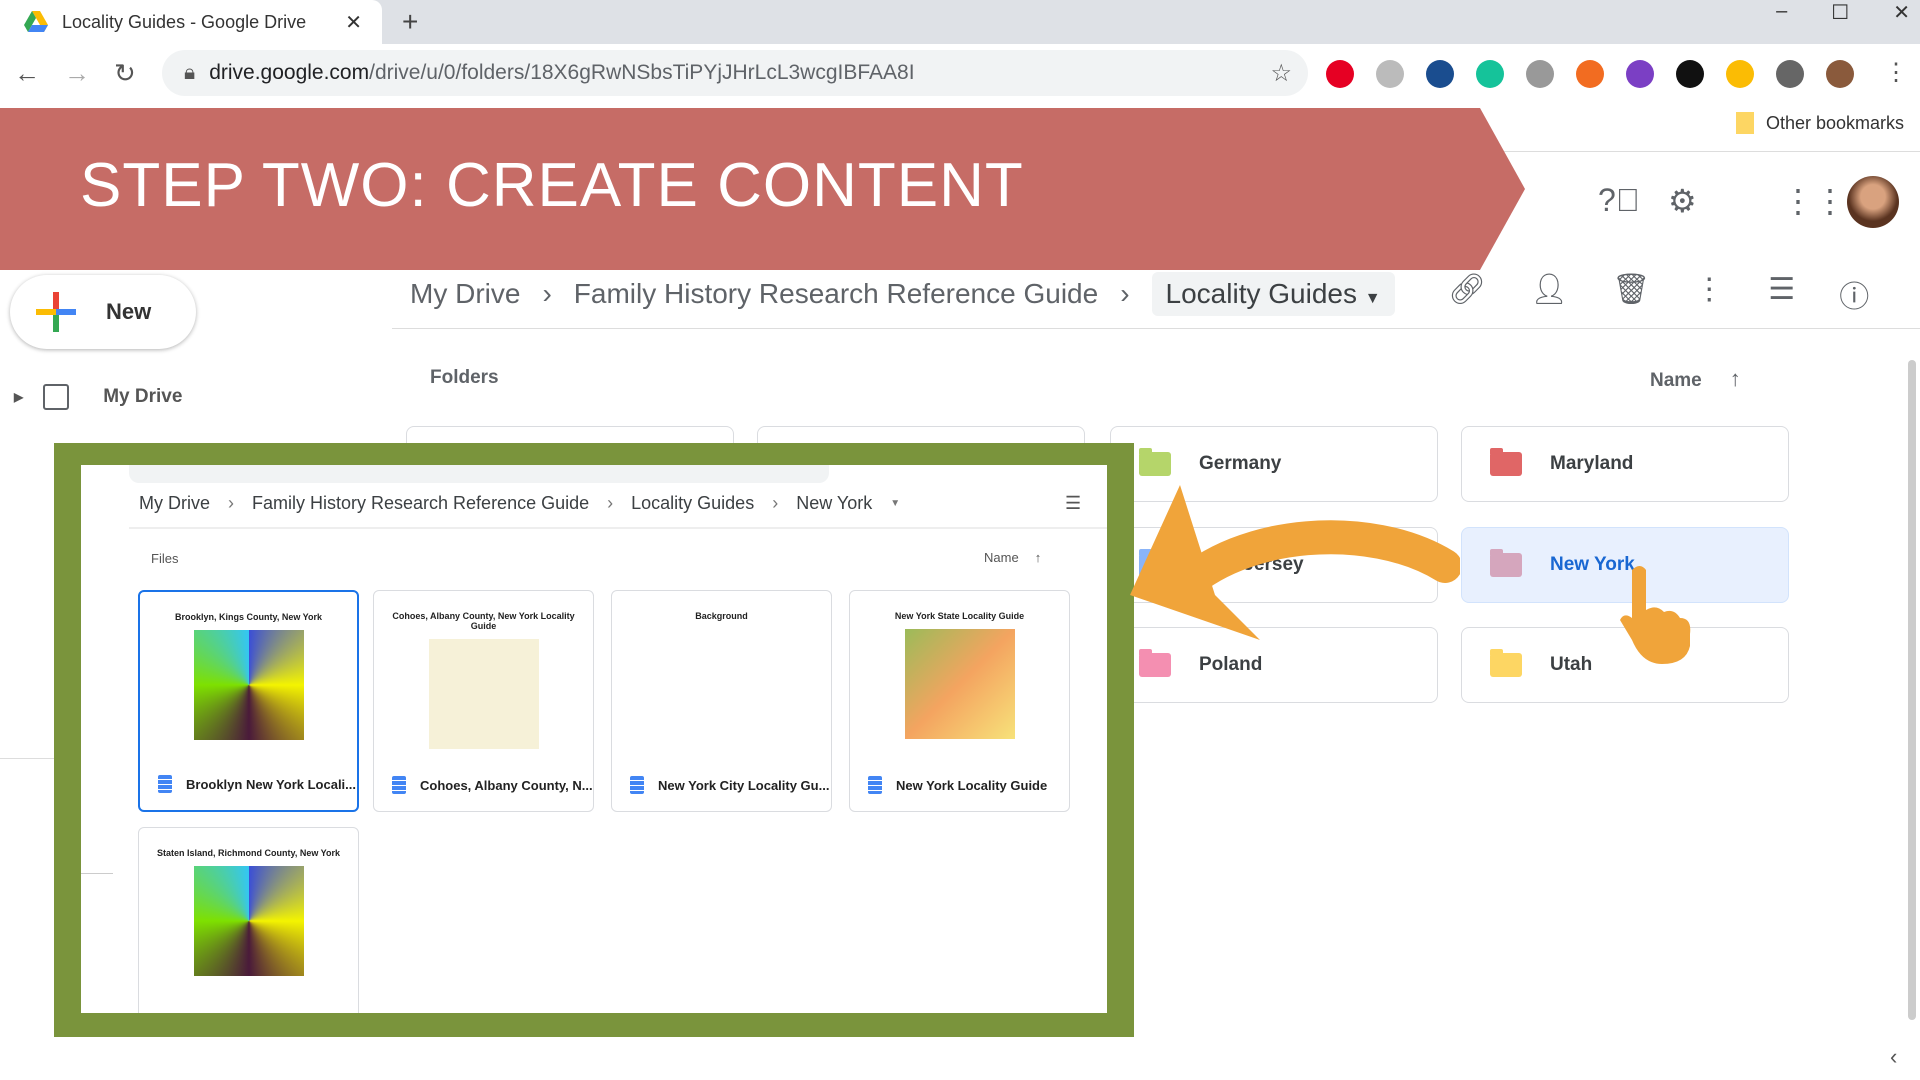  What do you see at coordinates (125, 73) in the screenshot?
I see `reload-icon: ↻` at bounding box center [125, 73].